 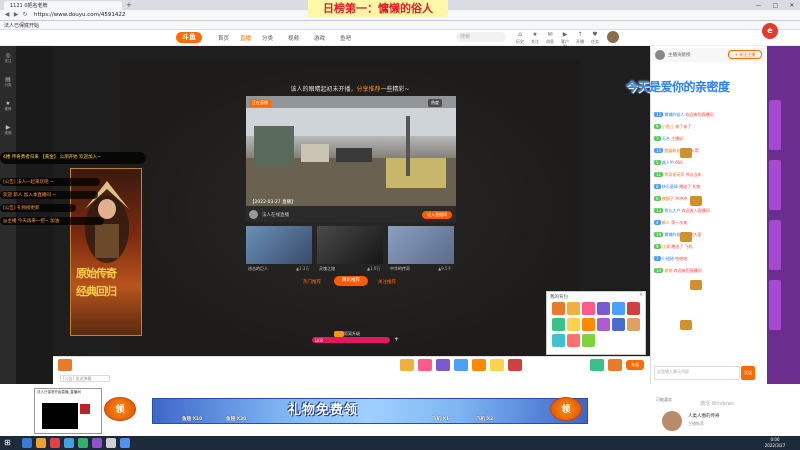 I want to click on nav-category: 分类, so click(x=267, y=38).